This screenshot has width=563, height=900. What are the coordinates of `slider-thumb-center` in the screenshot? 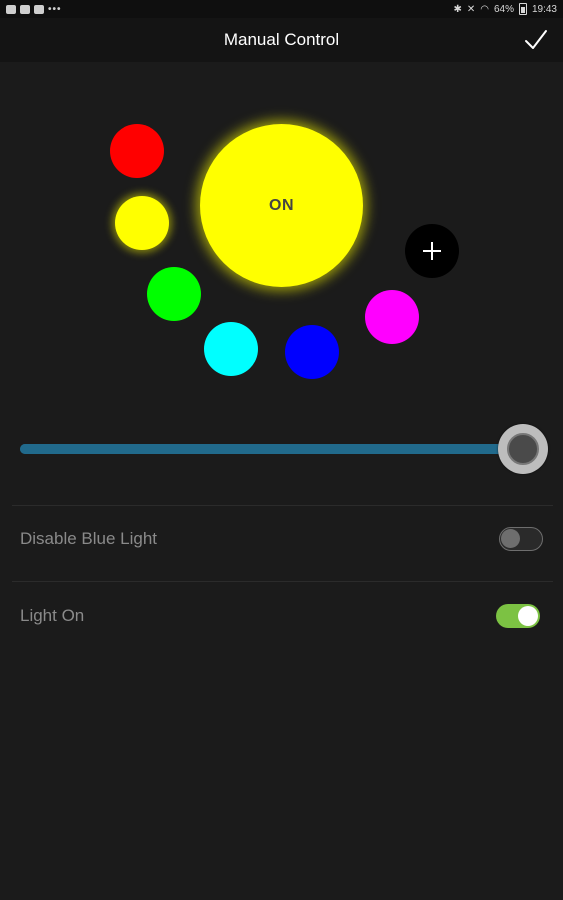 It's located at (523, 449).